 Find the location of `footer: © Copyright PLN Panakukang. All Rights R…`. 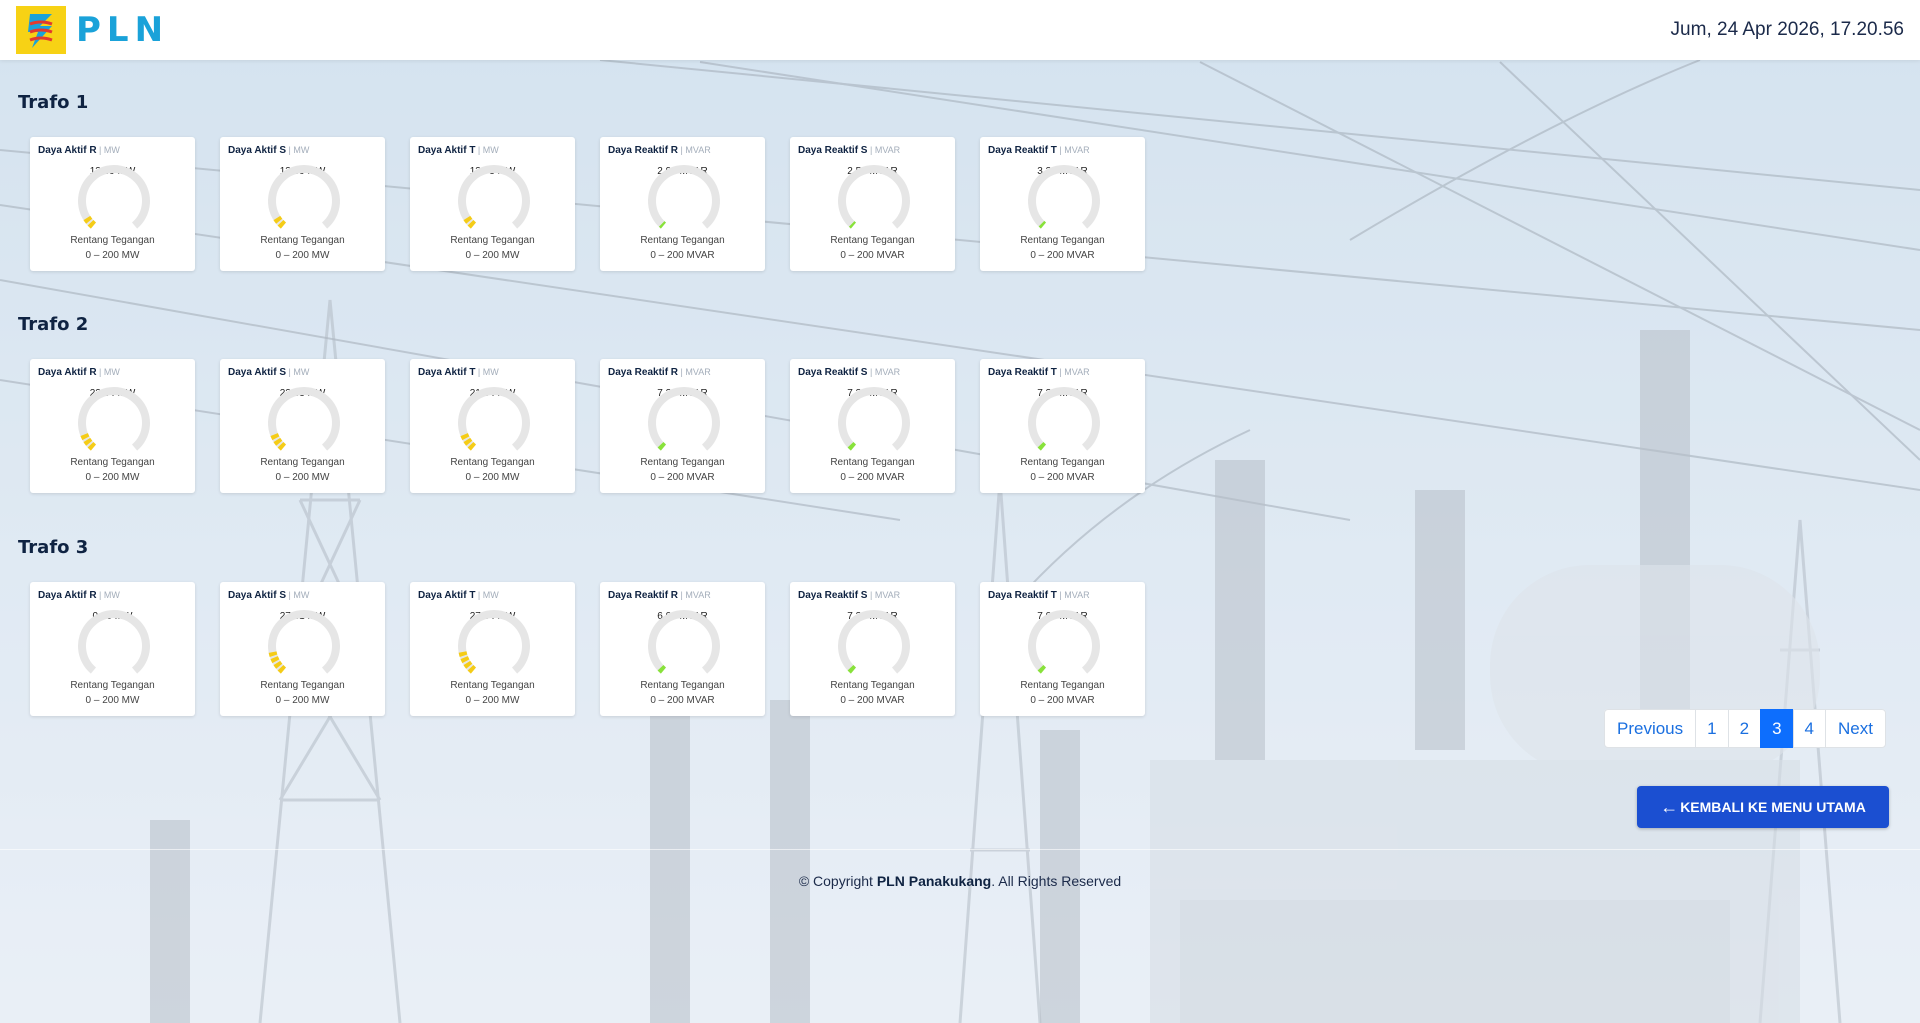

footer: © Copyright PLN Panakukang. All Rights R… is located at coordinates (960, 881).